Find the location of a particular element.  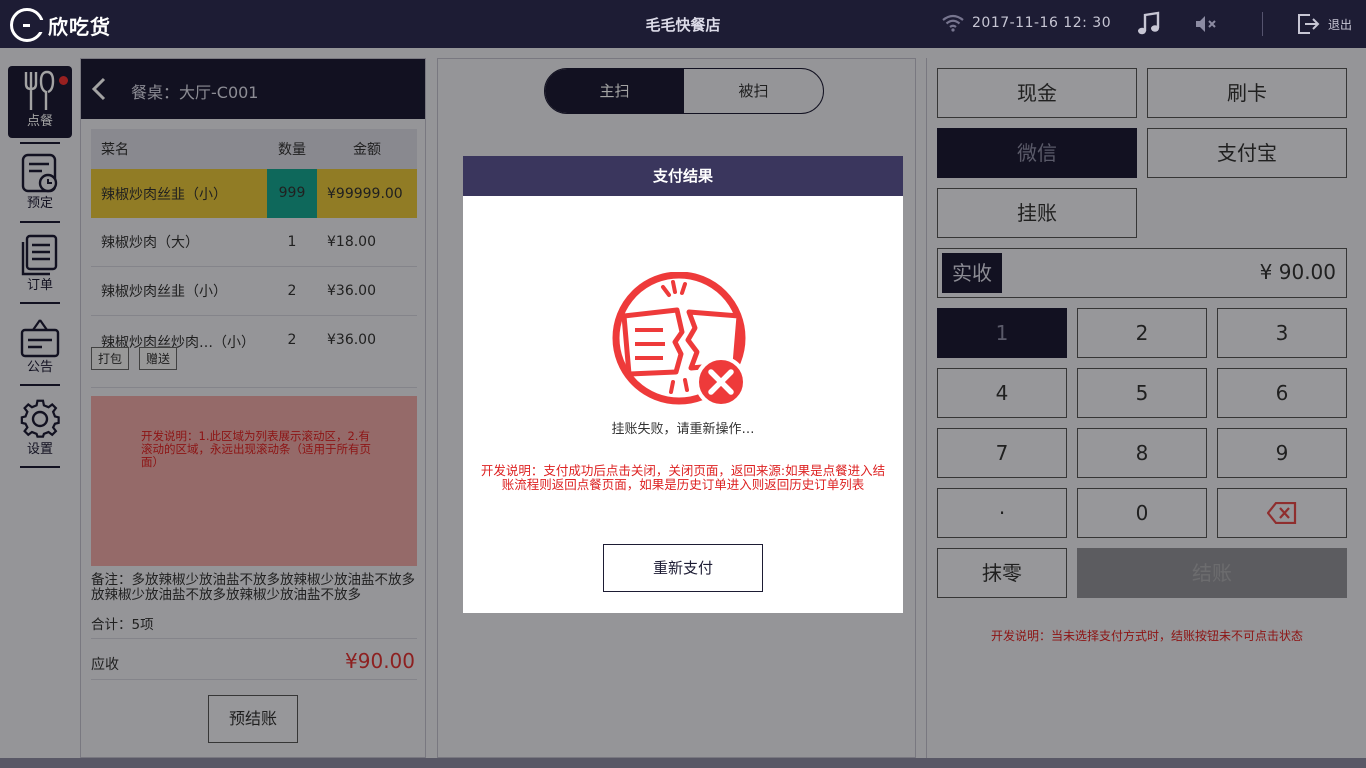

bottom-bar is located at coordinates (683, 763).